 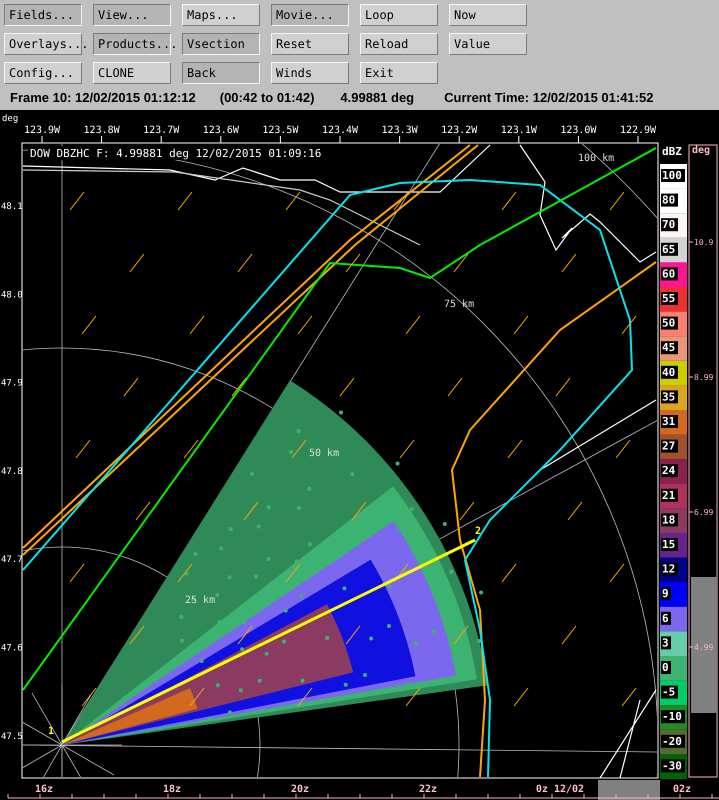 I want to click on time-window-marker, so click(x=629, y=790).